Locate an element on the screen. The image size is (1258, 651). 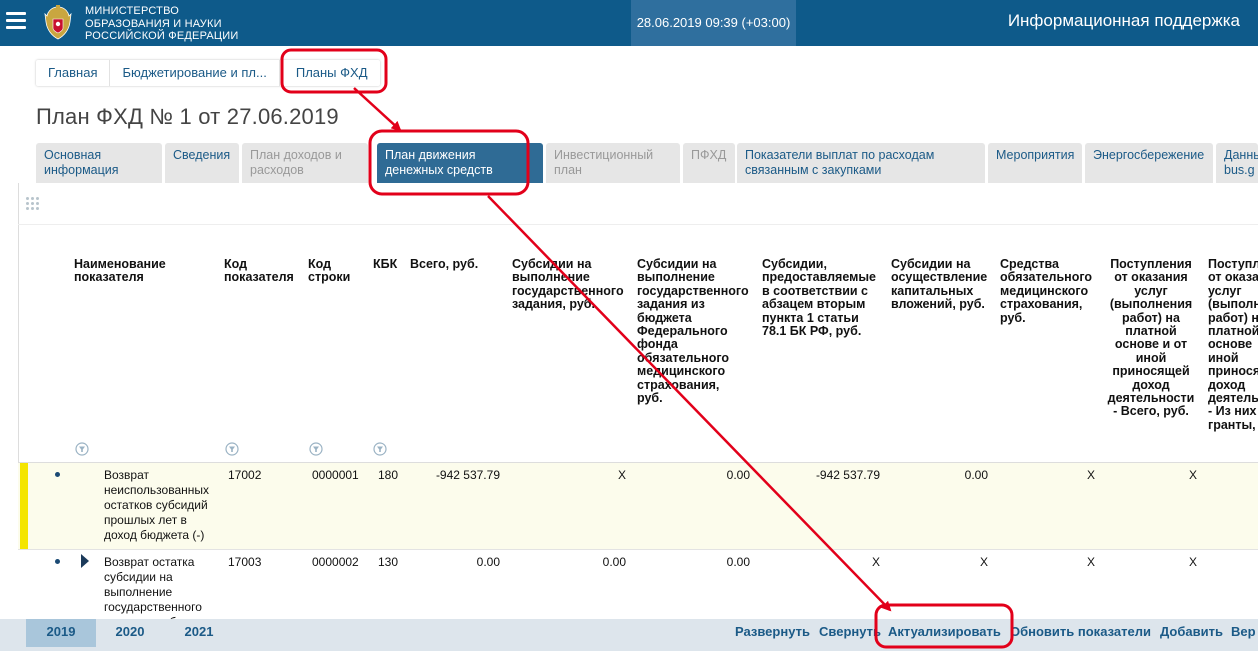
breadcrumb-home: Главная is located at coordinates (73, 73).